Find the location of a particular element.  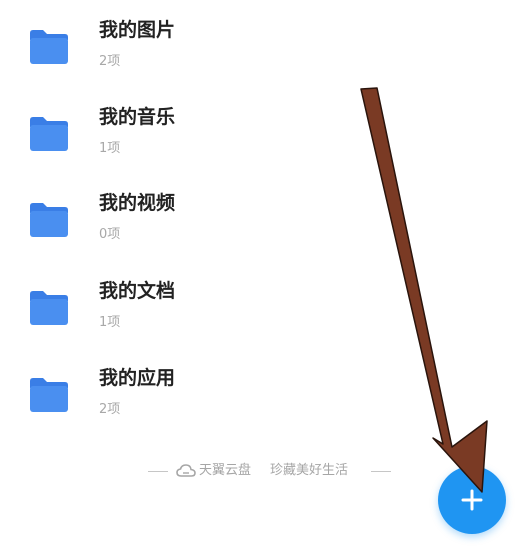

folder-name: 我的应用 is located at coordinates (137, 378).